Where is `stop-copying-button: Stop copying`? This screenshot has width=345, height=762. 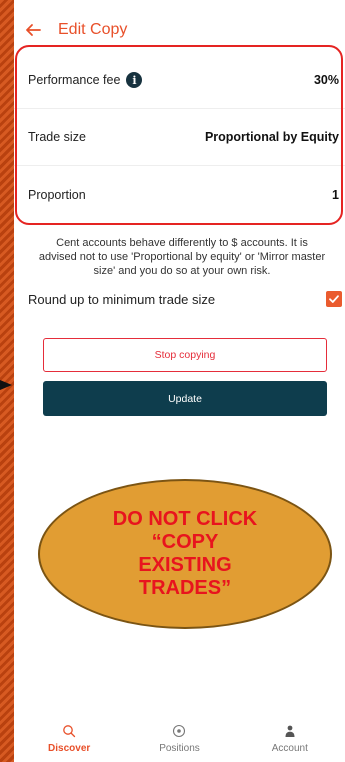
stop-copying-button: Stop copying is located at coordinates (185, 355).